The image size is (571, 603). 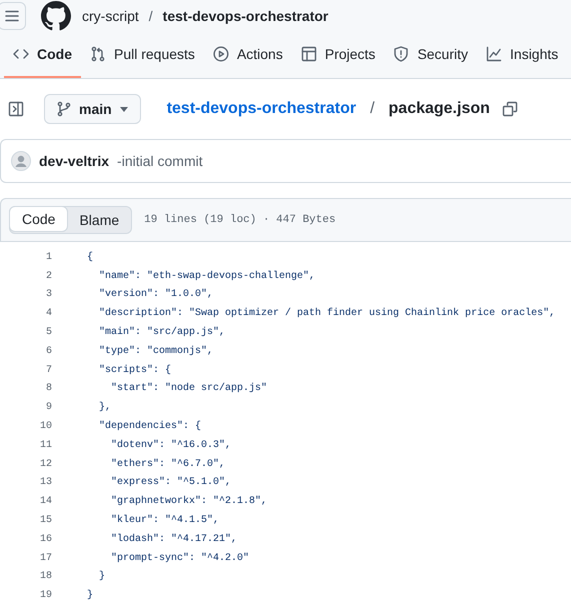 I want to click on branch-icon, so click(x=64, y=109).